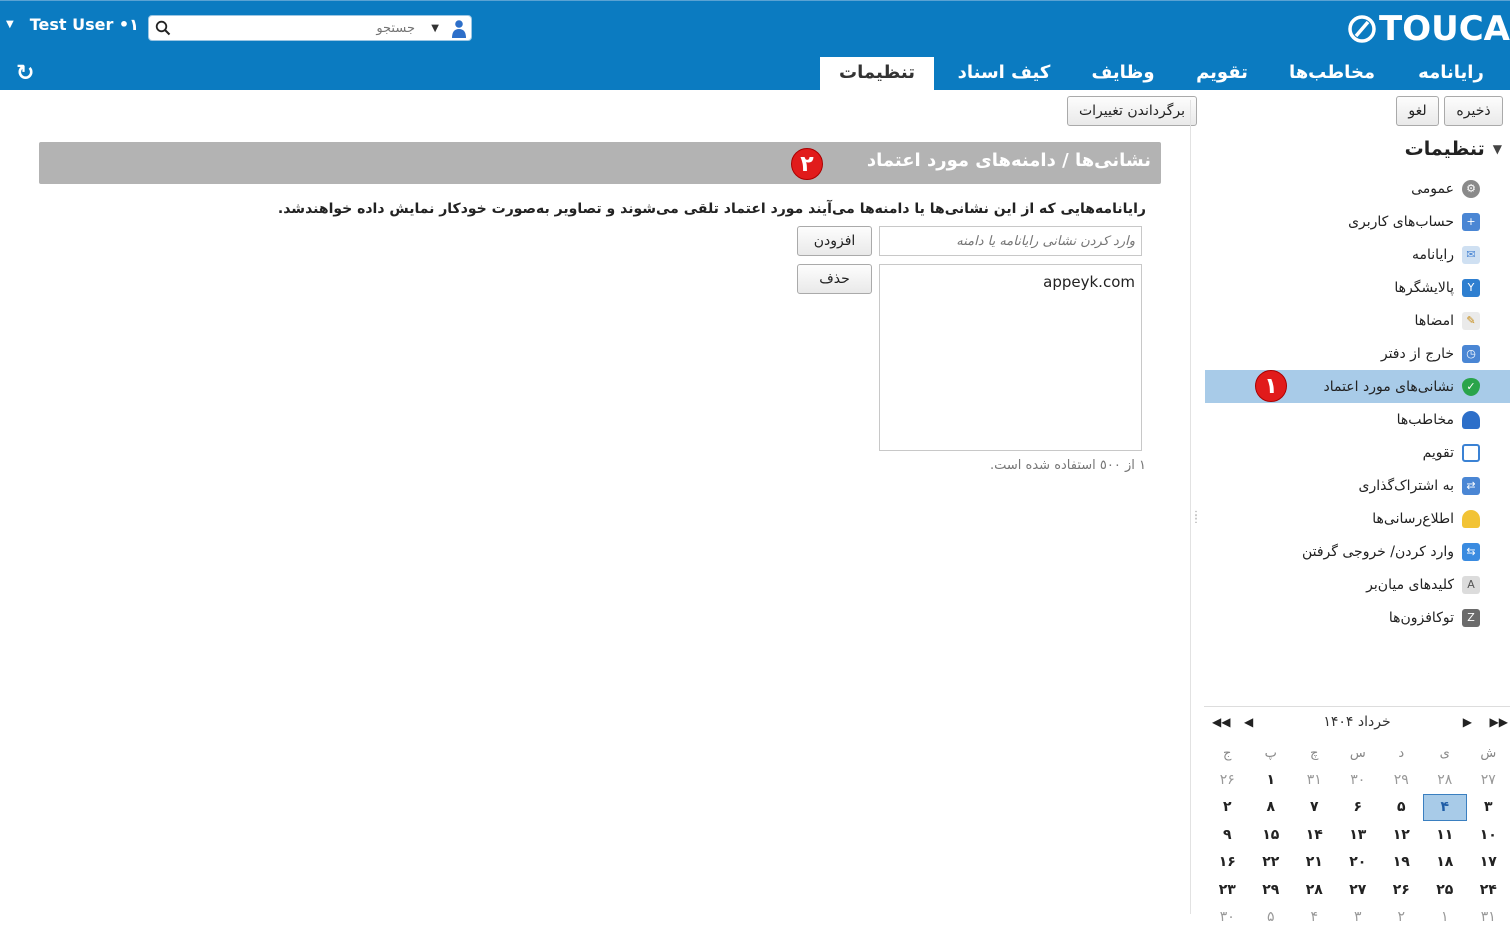  What do you see at coordinates (25, 73) in the screenshot?
I see `refresh-icon: ↻` at bounding box center [25, 73].